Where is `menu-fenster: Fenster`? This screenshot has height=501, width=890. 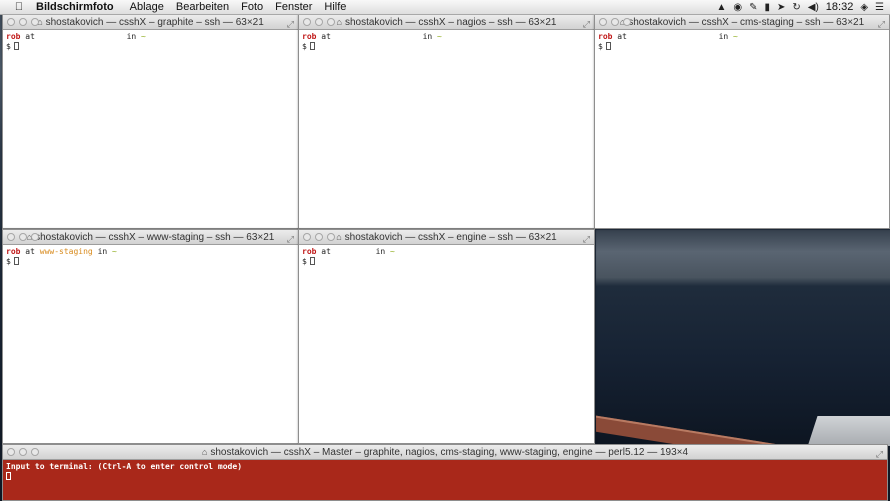
menu-fenster: Fenster is located at coordinates (293, 7).